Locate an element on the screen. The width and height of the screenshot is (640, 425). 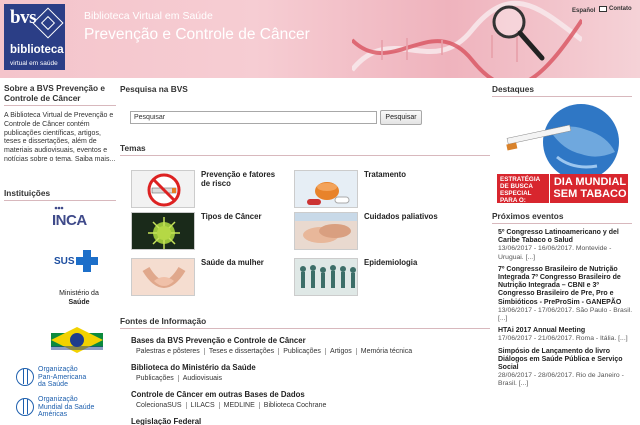
source-link: Audiovisuais is located at coordinates (201, 378).